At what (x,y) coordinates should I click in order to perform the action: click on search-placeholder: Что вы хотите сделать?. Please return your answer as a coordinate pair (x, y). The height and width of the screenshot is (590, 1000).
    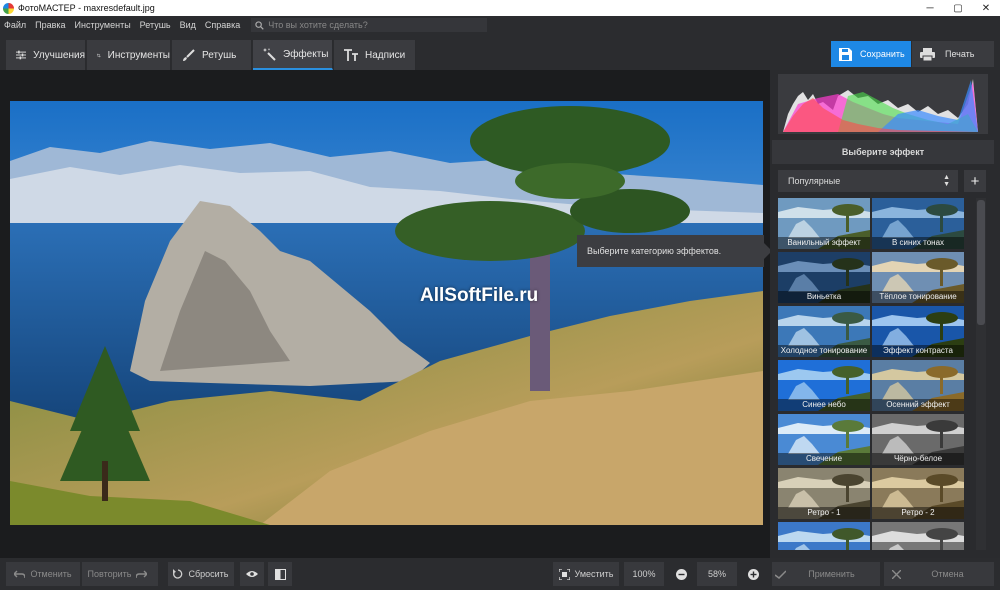
    Looking at the image, I should click on (318, 25).